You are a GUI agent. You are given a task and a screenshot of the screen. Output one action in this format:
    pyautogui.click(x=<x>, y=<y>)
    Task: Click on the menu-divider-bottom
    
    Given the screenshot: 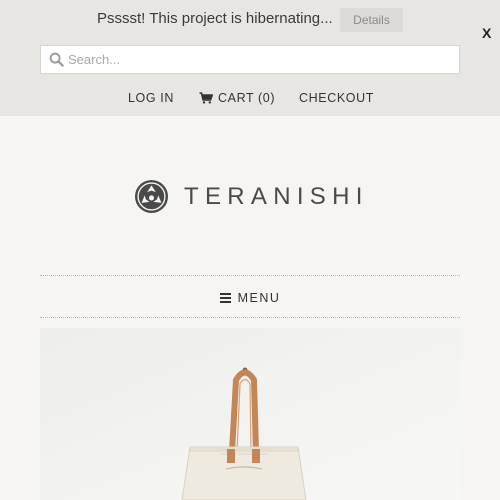 What is the action you would take?
    pyautogui.click(x=250, y=317)
    